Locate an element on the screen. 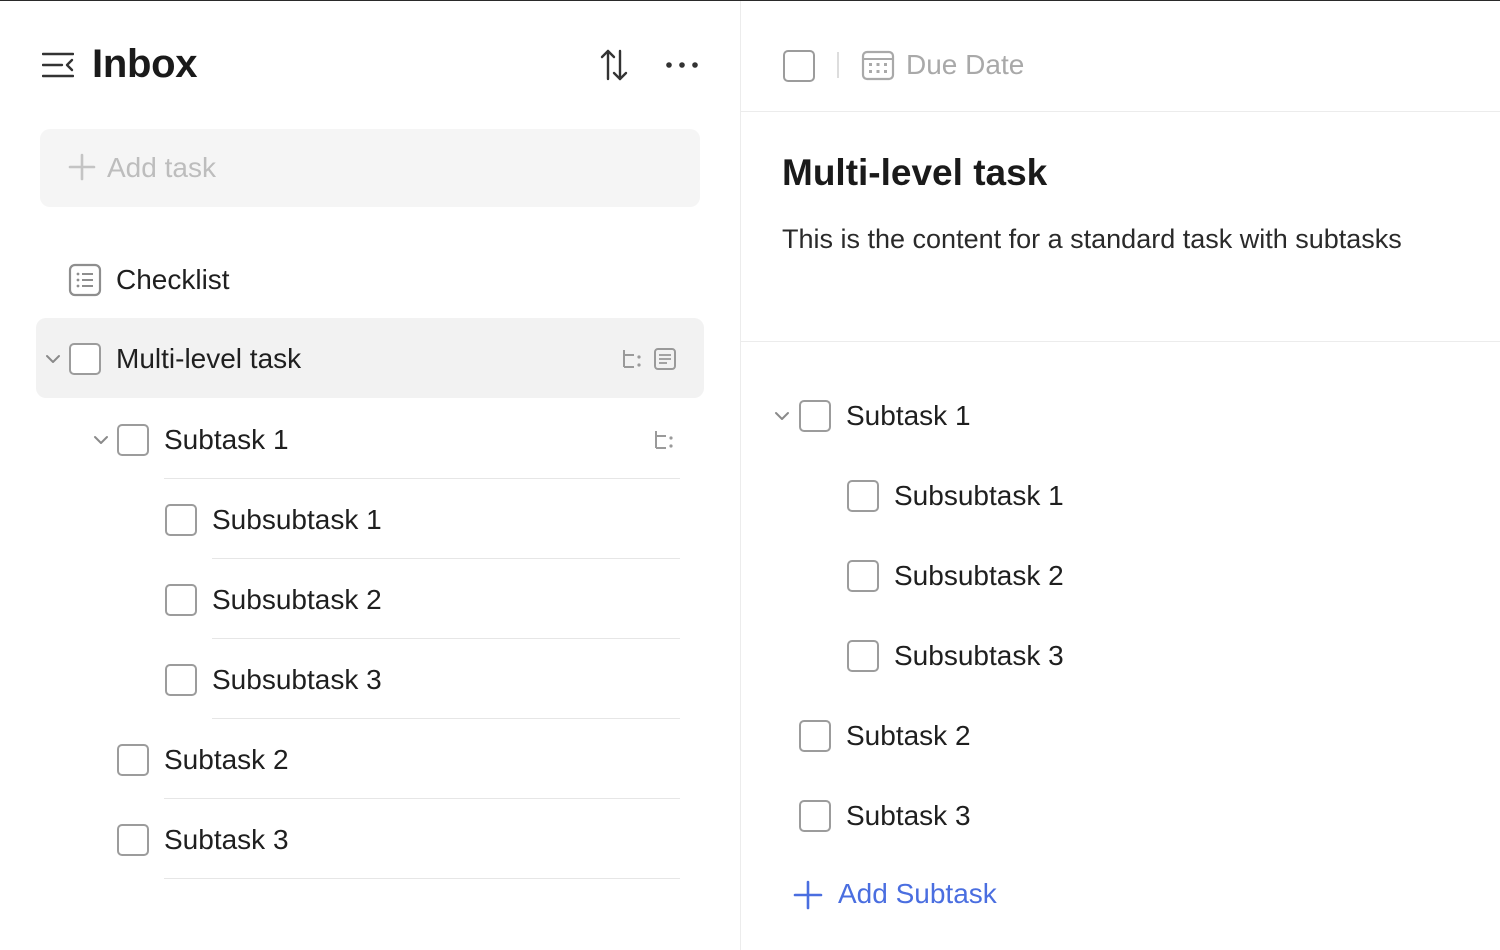 This screenshot has height=950, width=1500. subtask-label: Subtask 3 is located at coordinates (908, 815).